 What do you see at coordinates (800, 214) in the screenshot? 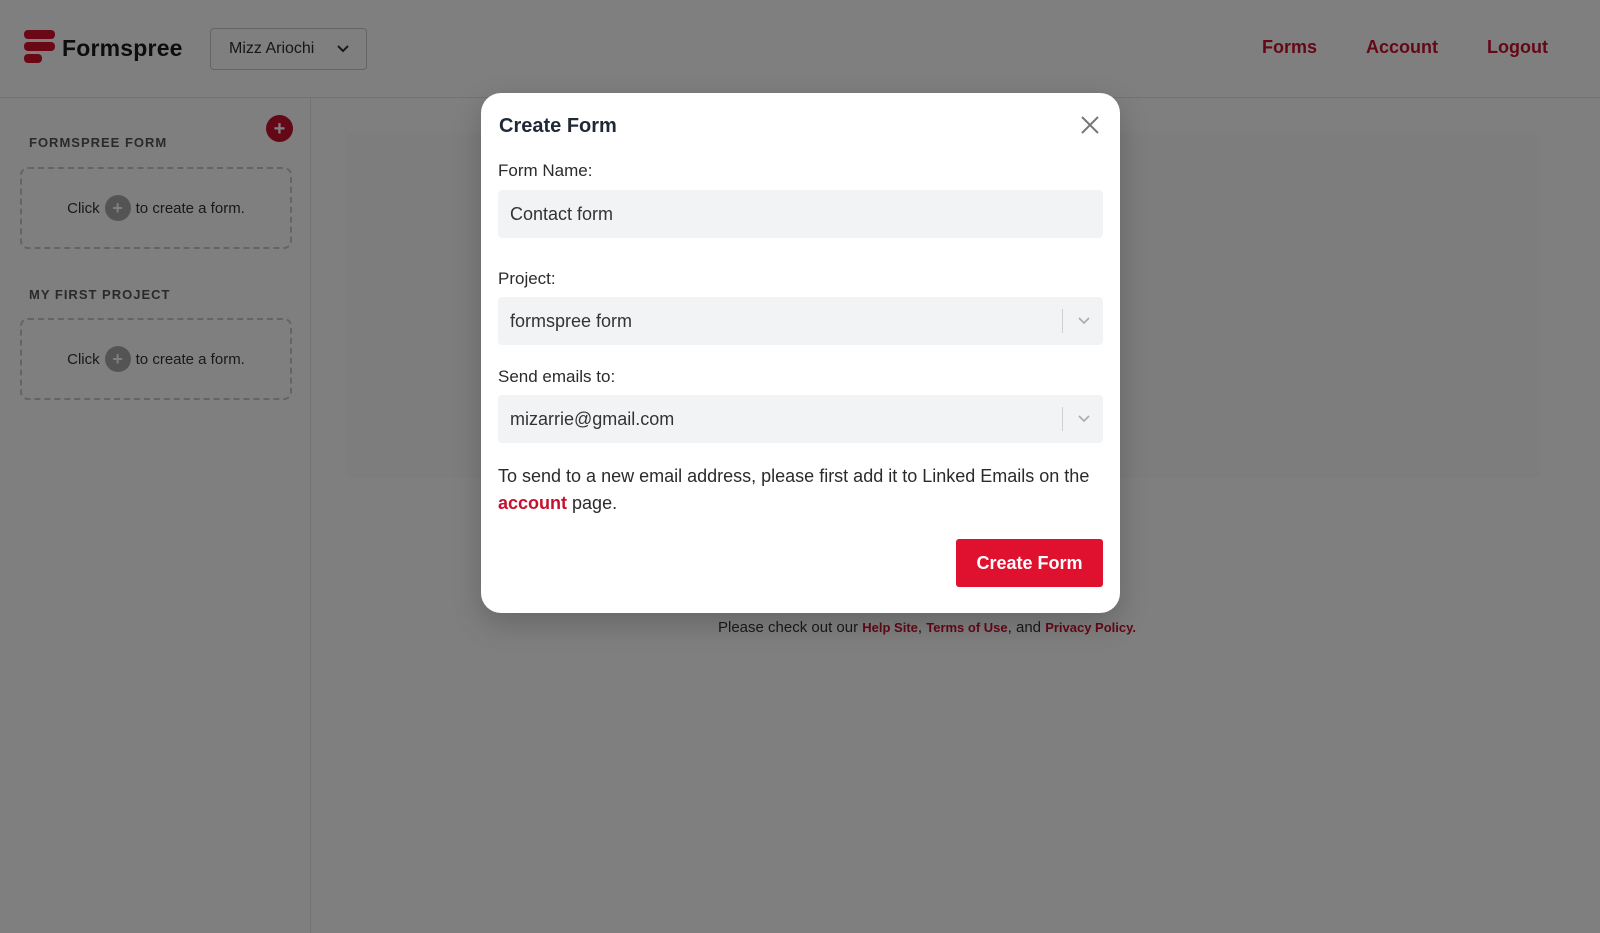
I see `form-name-input` at bounding box center [800, 214].